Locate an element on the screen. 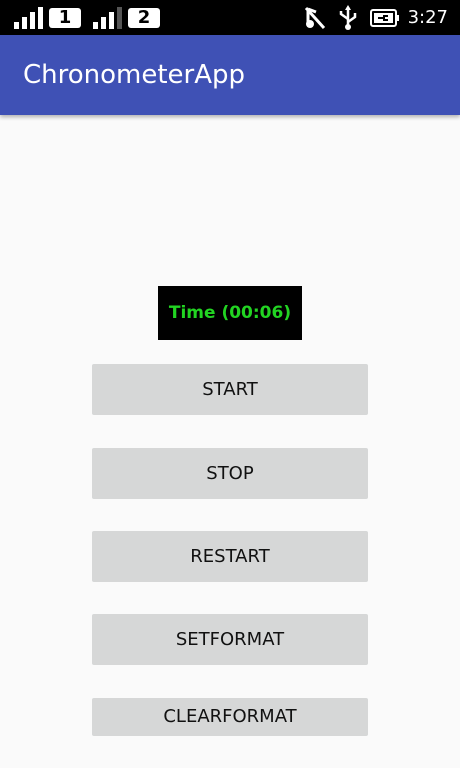  sim1-badge: 1 is located at coordinates (65, 17).